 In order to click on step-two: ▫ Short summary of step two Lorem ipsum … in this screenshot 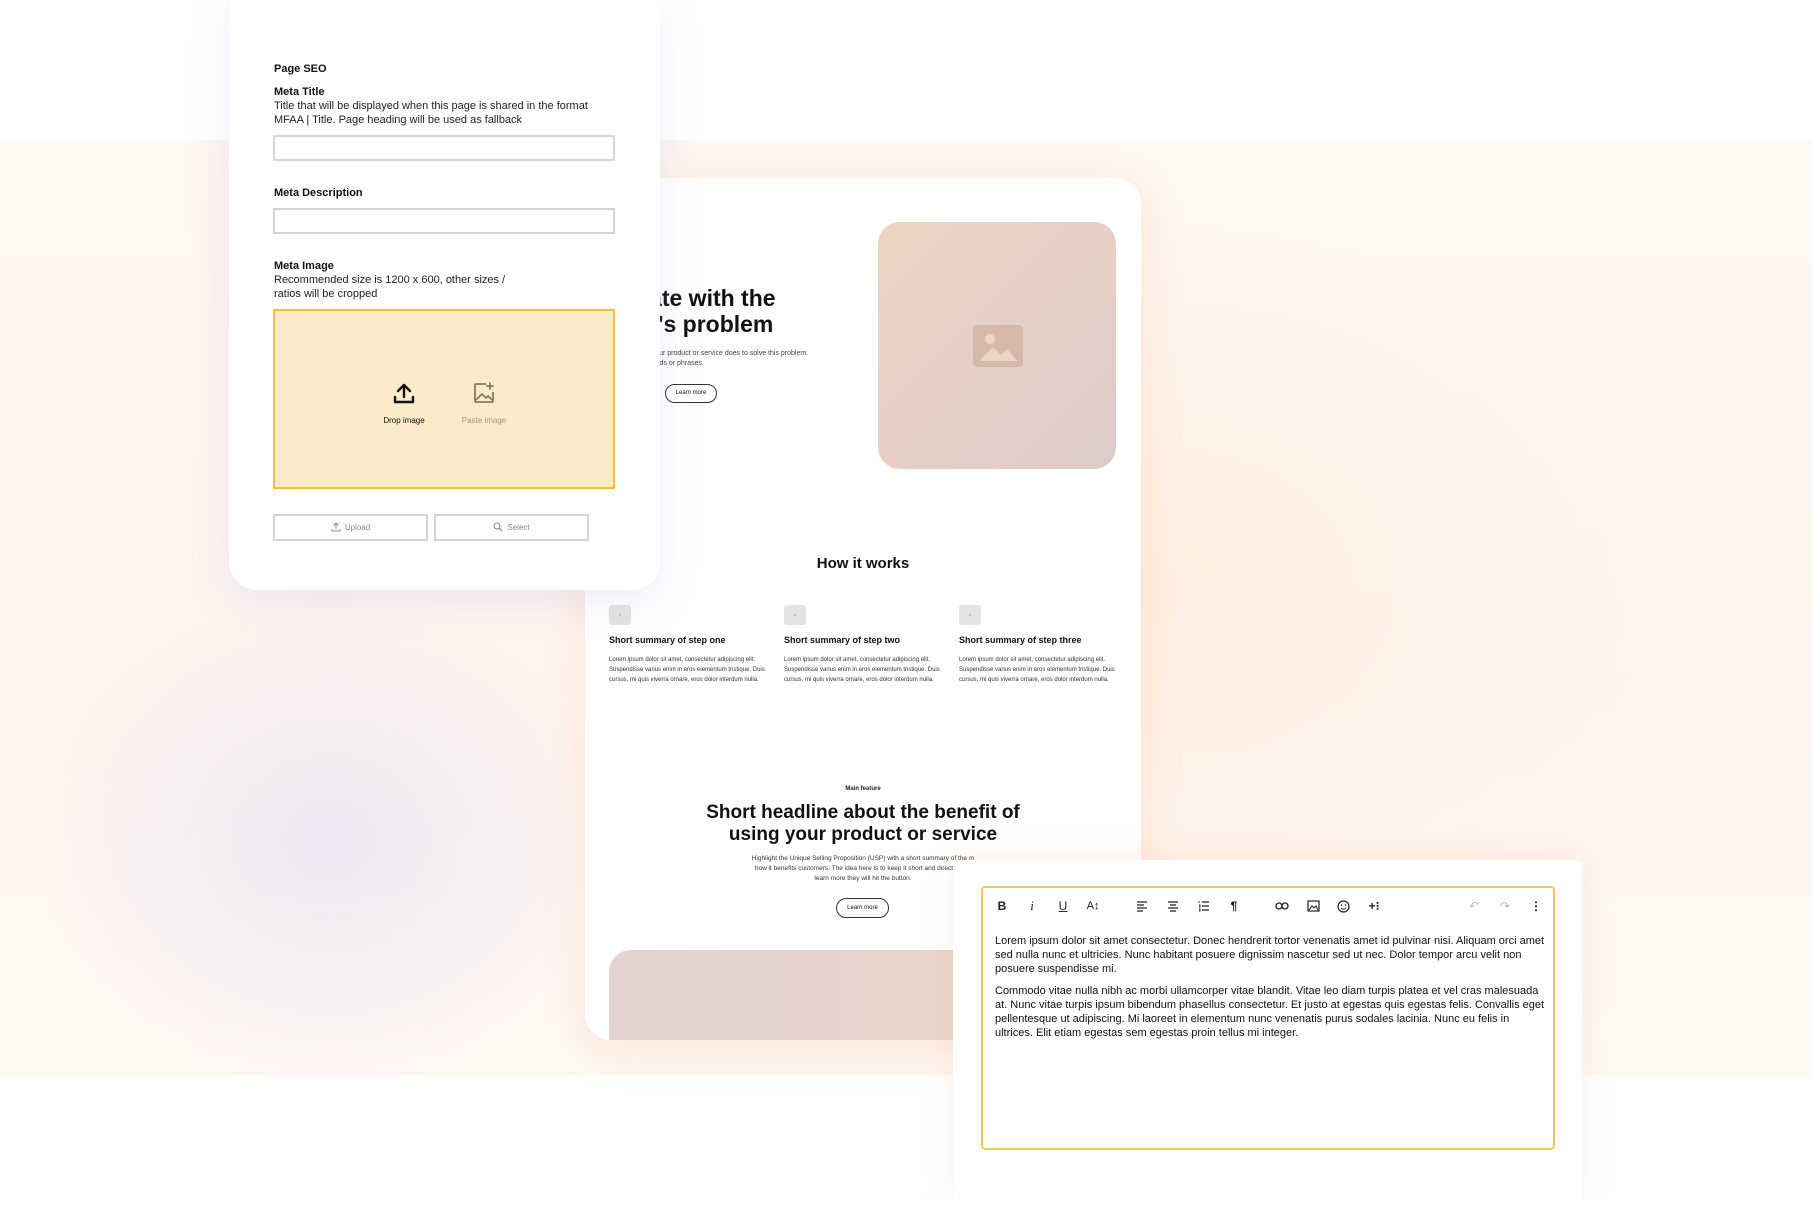, I will do `click(864, 645)`.